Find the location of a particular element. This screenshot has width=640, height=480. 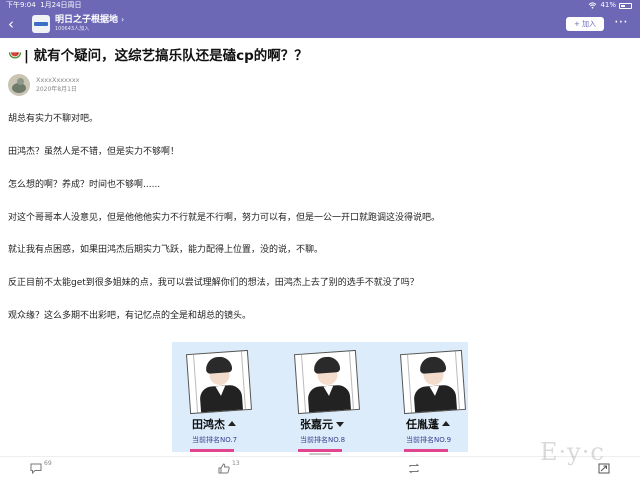

author-avatar is located at coordinates (19, 85).